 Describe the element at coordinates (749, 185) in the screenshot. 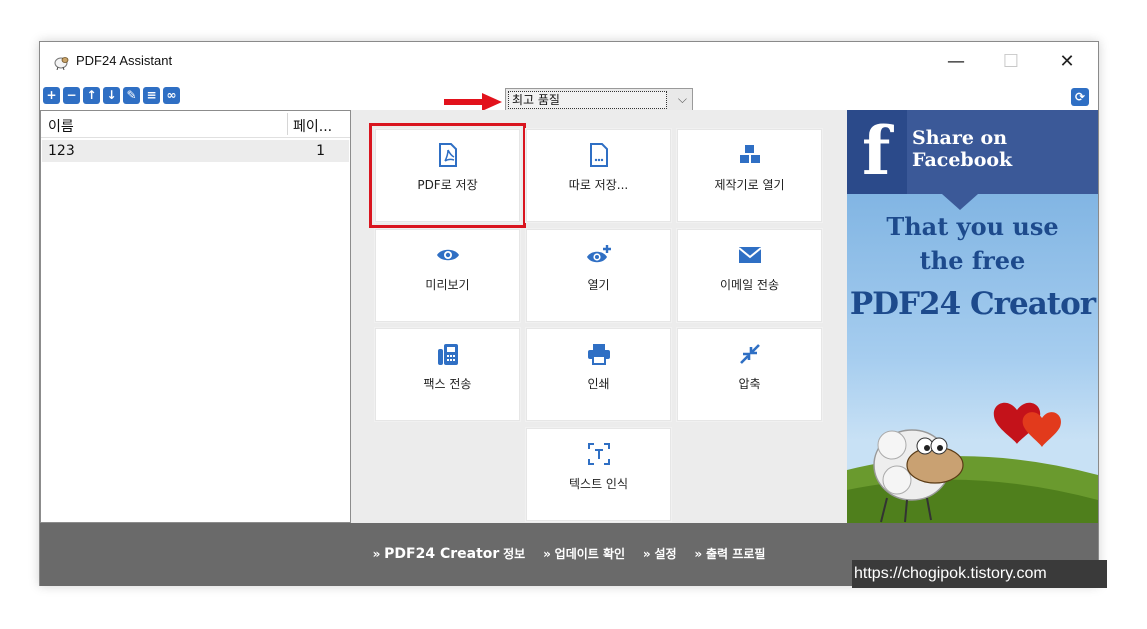

I see `tile-label: 제작기로 열기` at that location.